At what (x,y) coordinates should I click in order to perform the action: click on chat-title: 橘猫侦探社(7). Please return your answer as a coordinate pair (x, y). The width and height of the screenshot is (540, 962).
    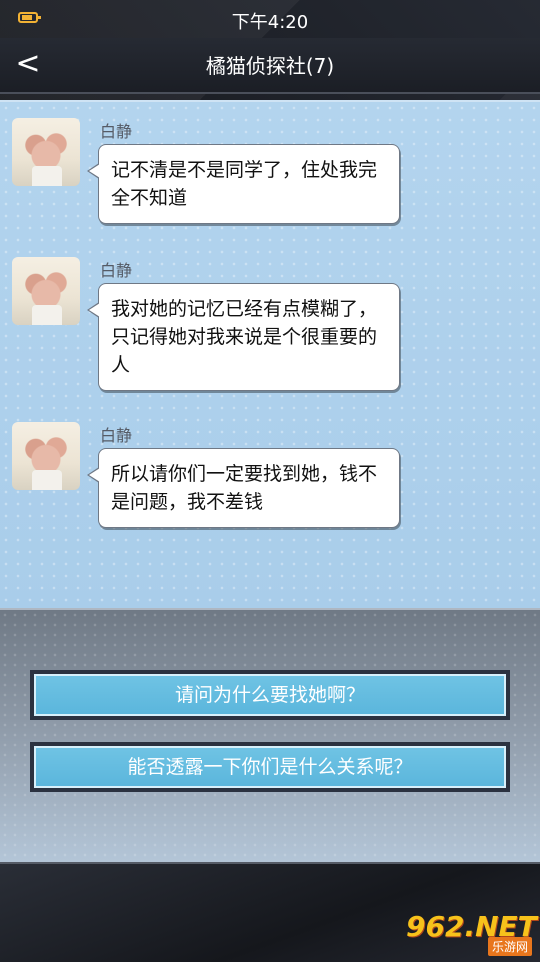
    Looking at the image, I should click on (270, 66).